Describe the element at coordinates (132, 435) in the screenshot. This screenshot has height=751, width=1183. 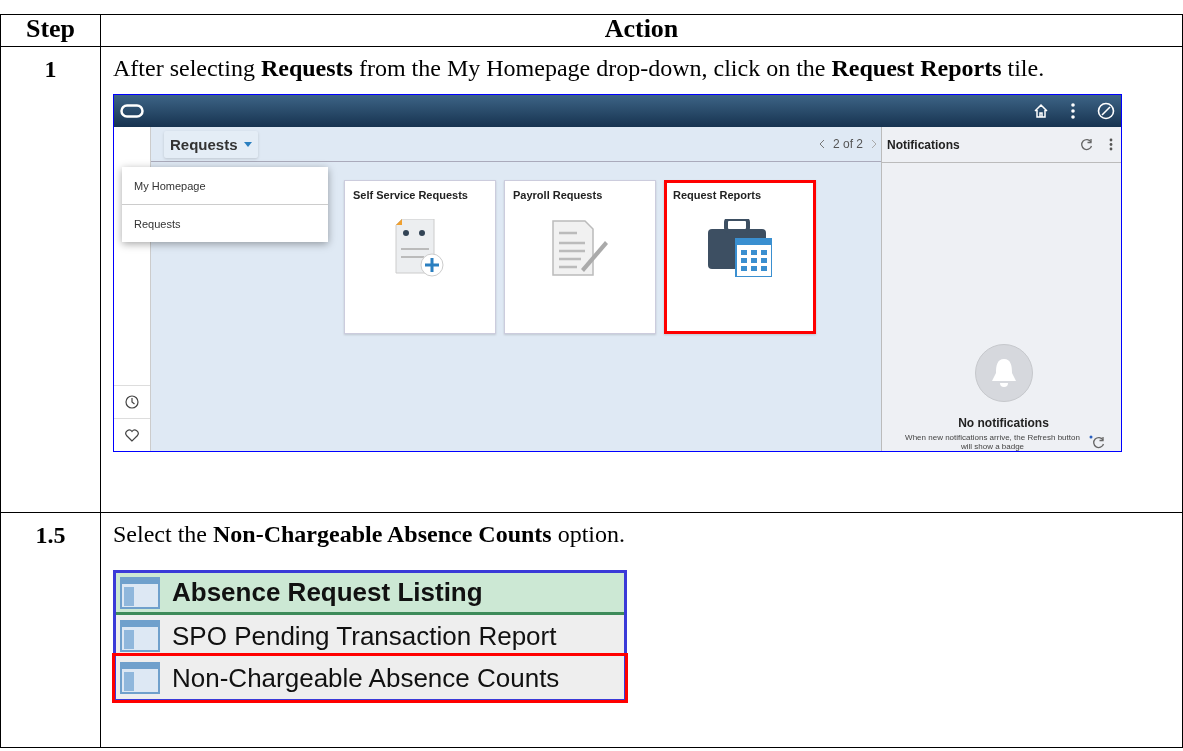
I see `heart-icon` at that location.